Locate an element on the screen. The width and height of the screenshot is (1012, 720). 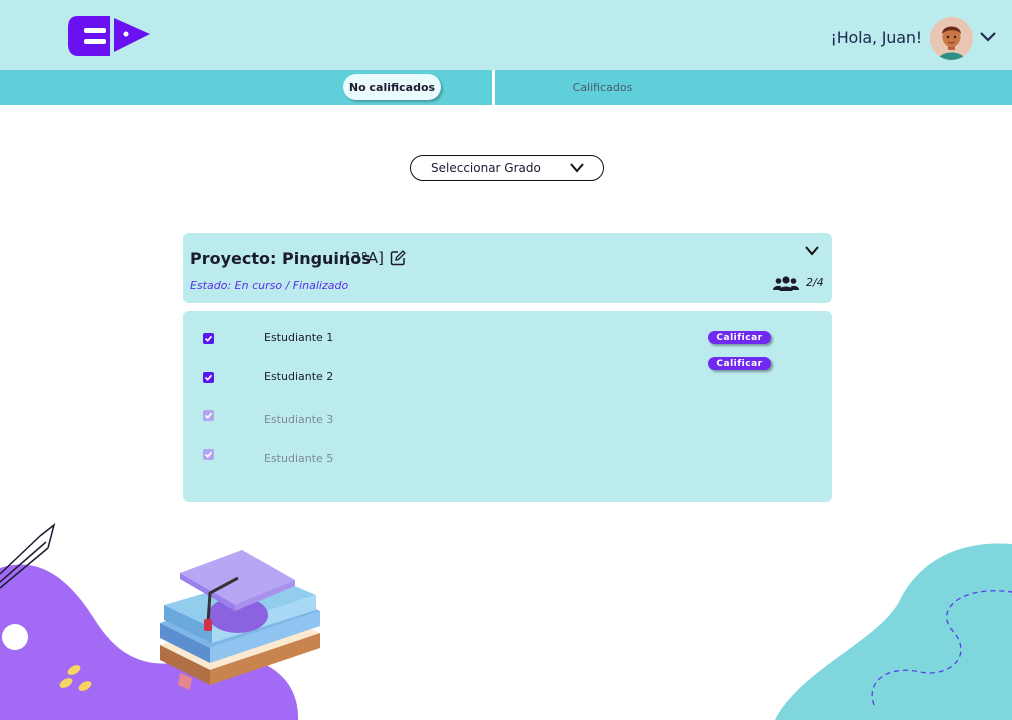
project-grade: [3°A] is located at coordinates (365, 258).